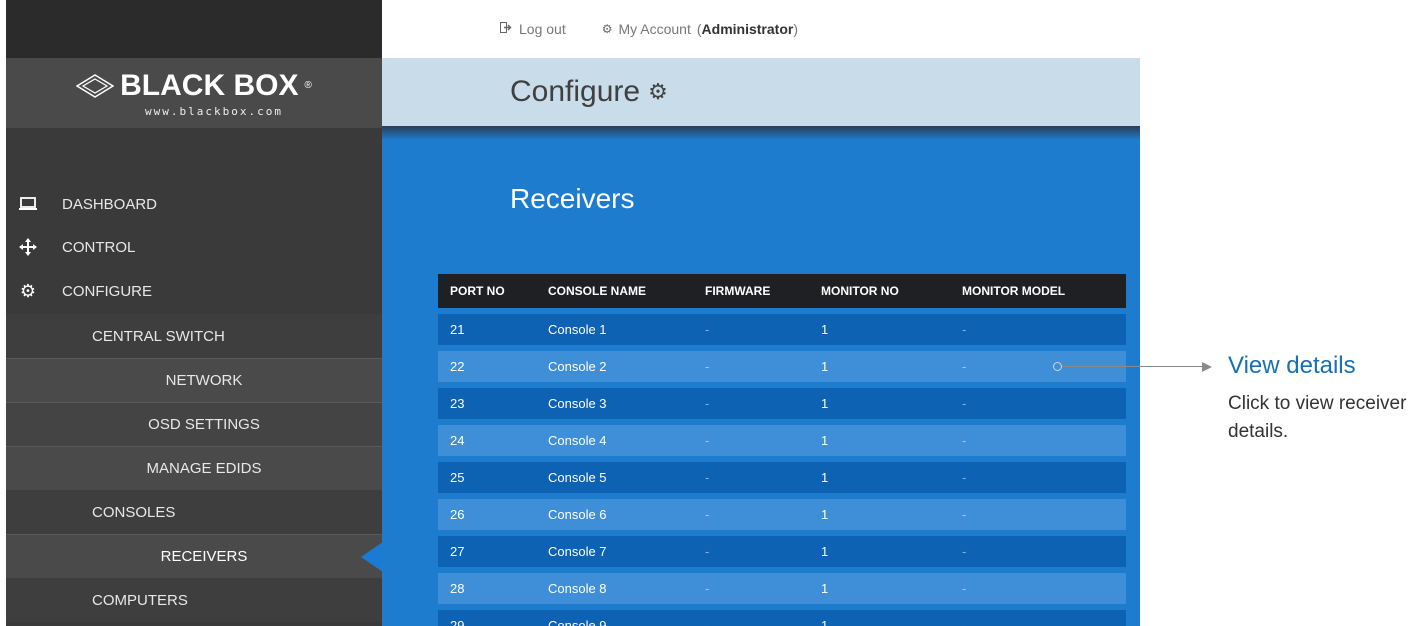 The height and width of the screenshot is (626, 1421). What do you see at coordinates (577, 622) in the screenshot?
I see `cell-console-name: Console 9` at bounding box center [577, 622].